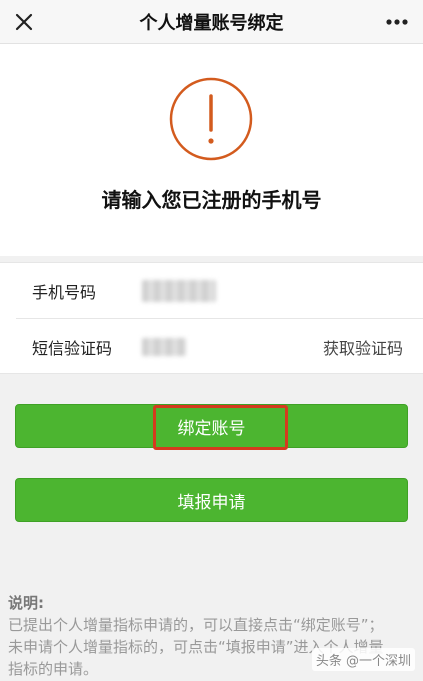 This screenshot has width=423, height=681. I want to click on bind-account-button: 绑定账号, so click(211, 426).